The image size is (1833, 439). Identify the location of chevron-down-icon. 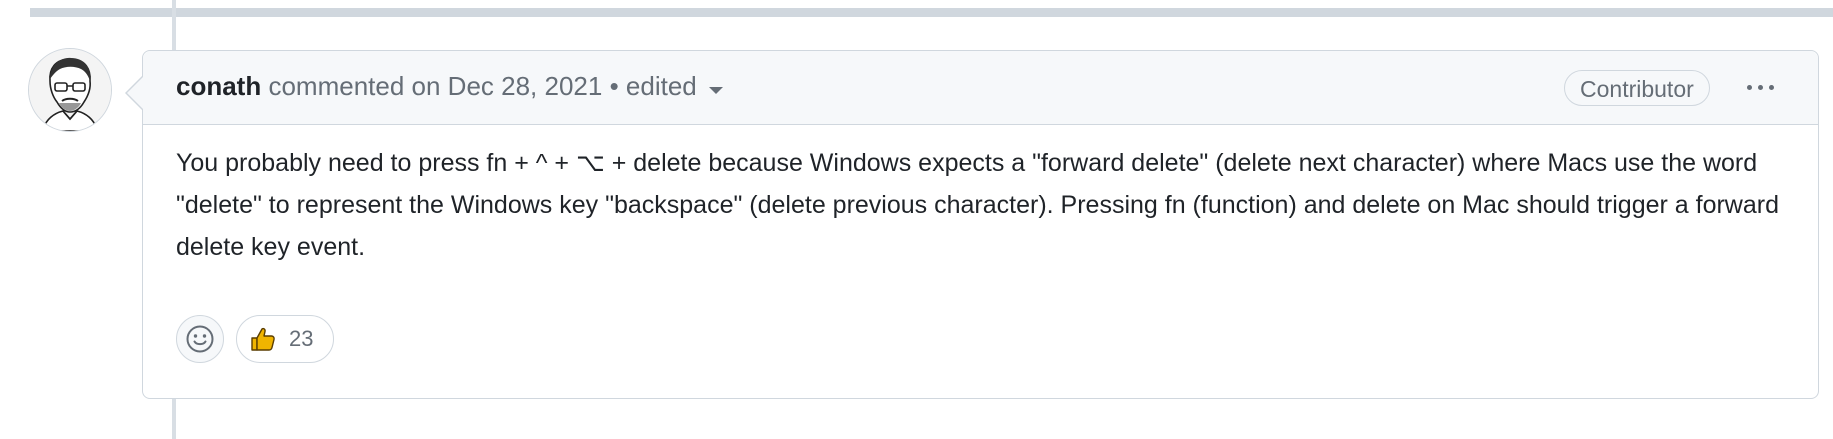
(715, 90).